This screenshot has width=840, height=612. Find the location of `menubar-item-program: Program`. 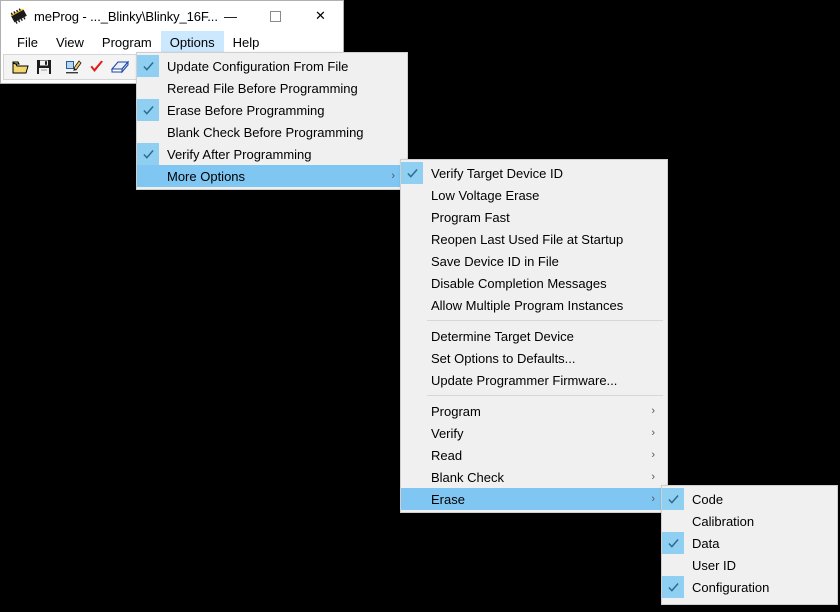

menubar-item-program: Program is located at coordinates (127, 42).